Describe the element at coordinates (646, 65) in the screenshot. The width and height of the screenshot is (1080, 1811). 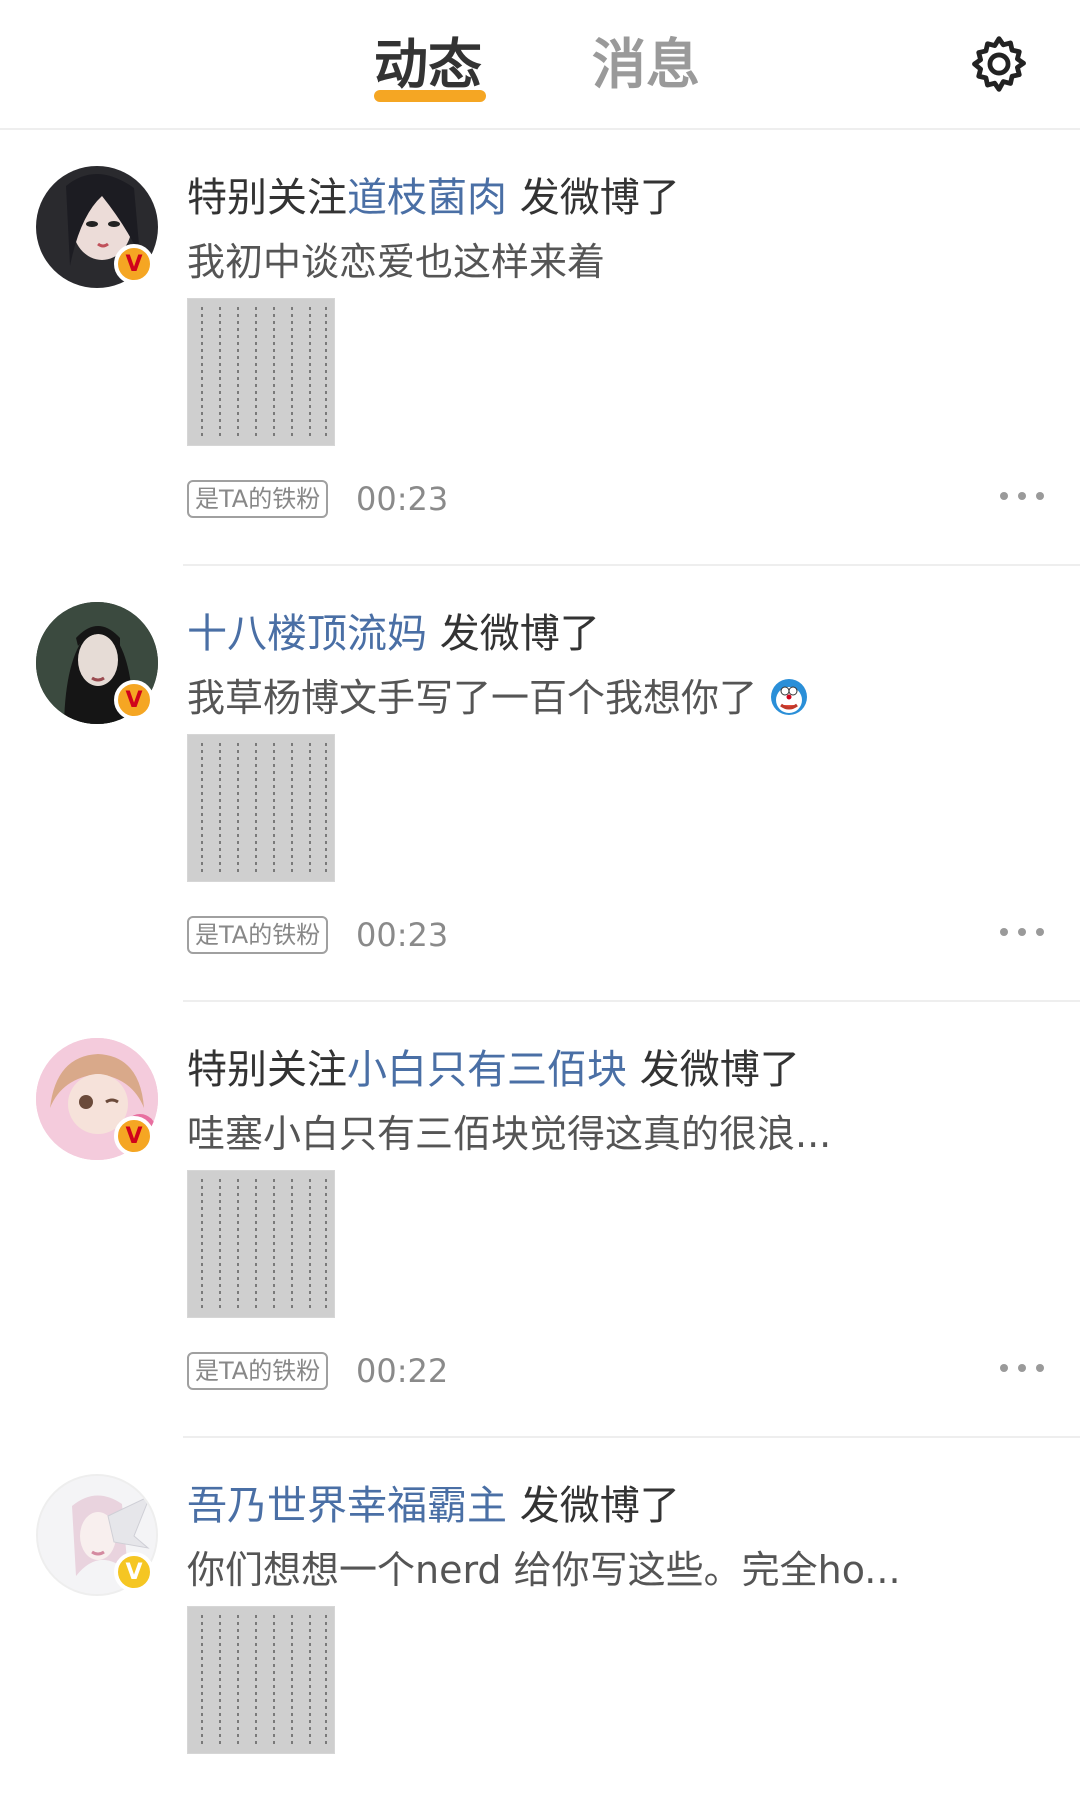
I see `tab-messages: 消息` at that location.